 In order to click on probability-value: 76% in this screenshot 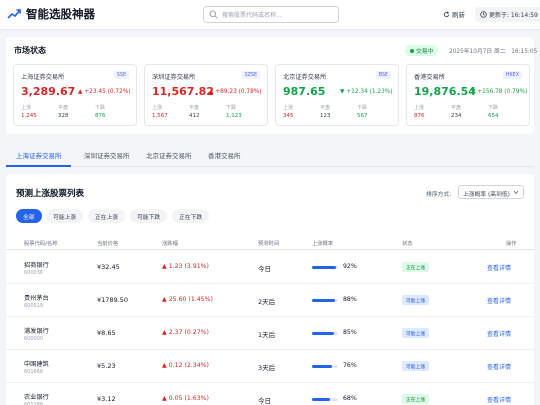, I will do `click(350, 365)`.